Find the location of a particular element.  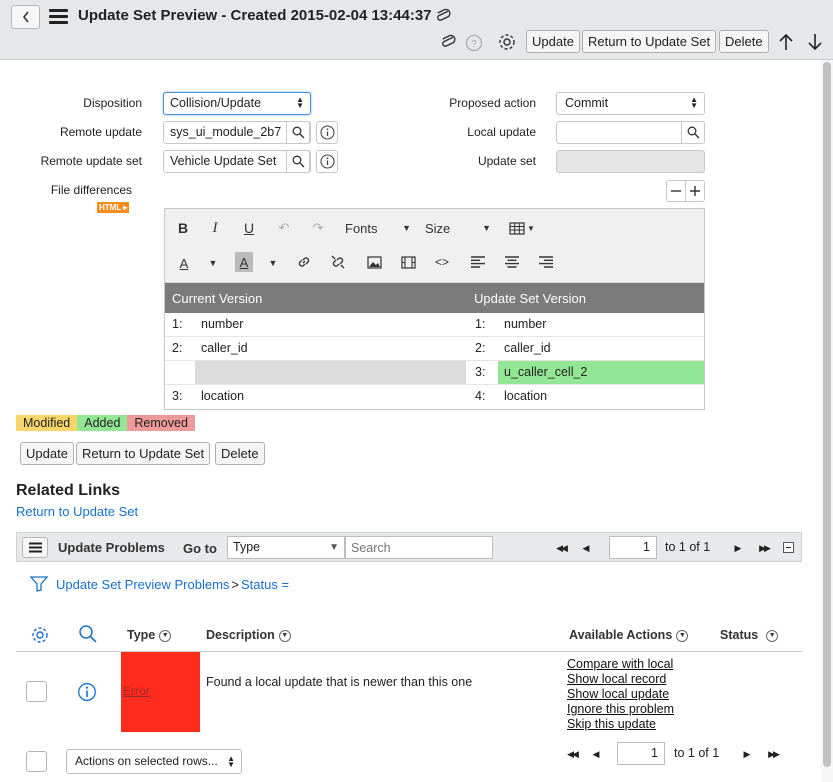

list-menu-button is located at coordinates (35, 547).